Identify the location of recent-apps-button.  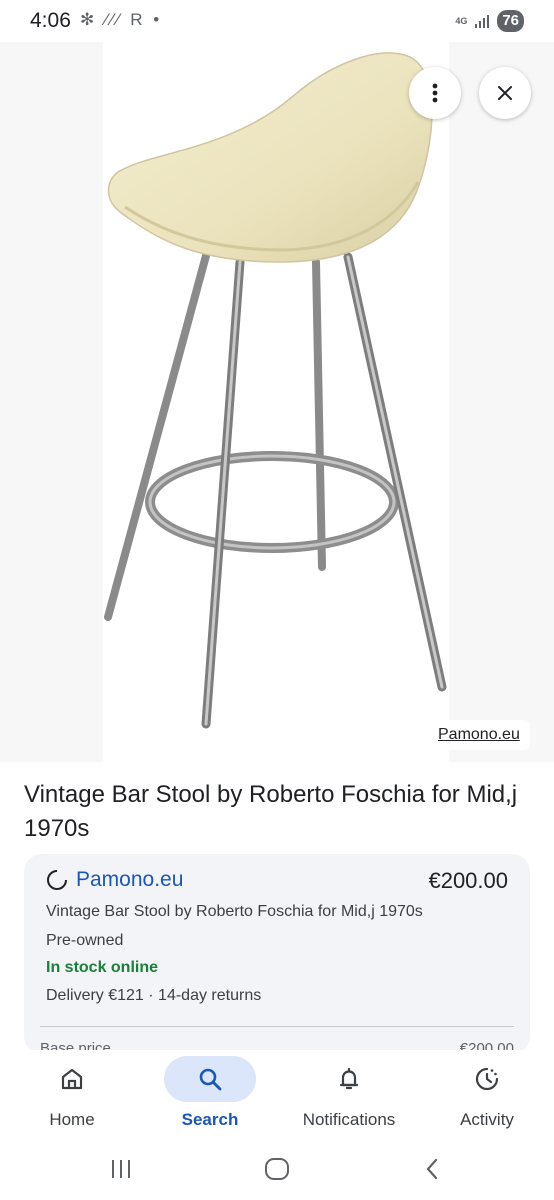
(121, 1169).